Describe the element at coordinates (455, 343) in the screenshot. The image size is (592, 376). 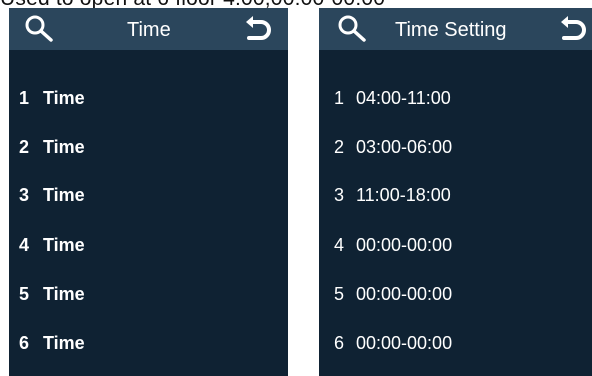
I see `list-item-time-range-6: 6 00:00-00:00` at that location.